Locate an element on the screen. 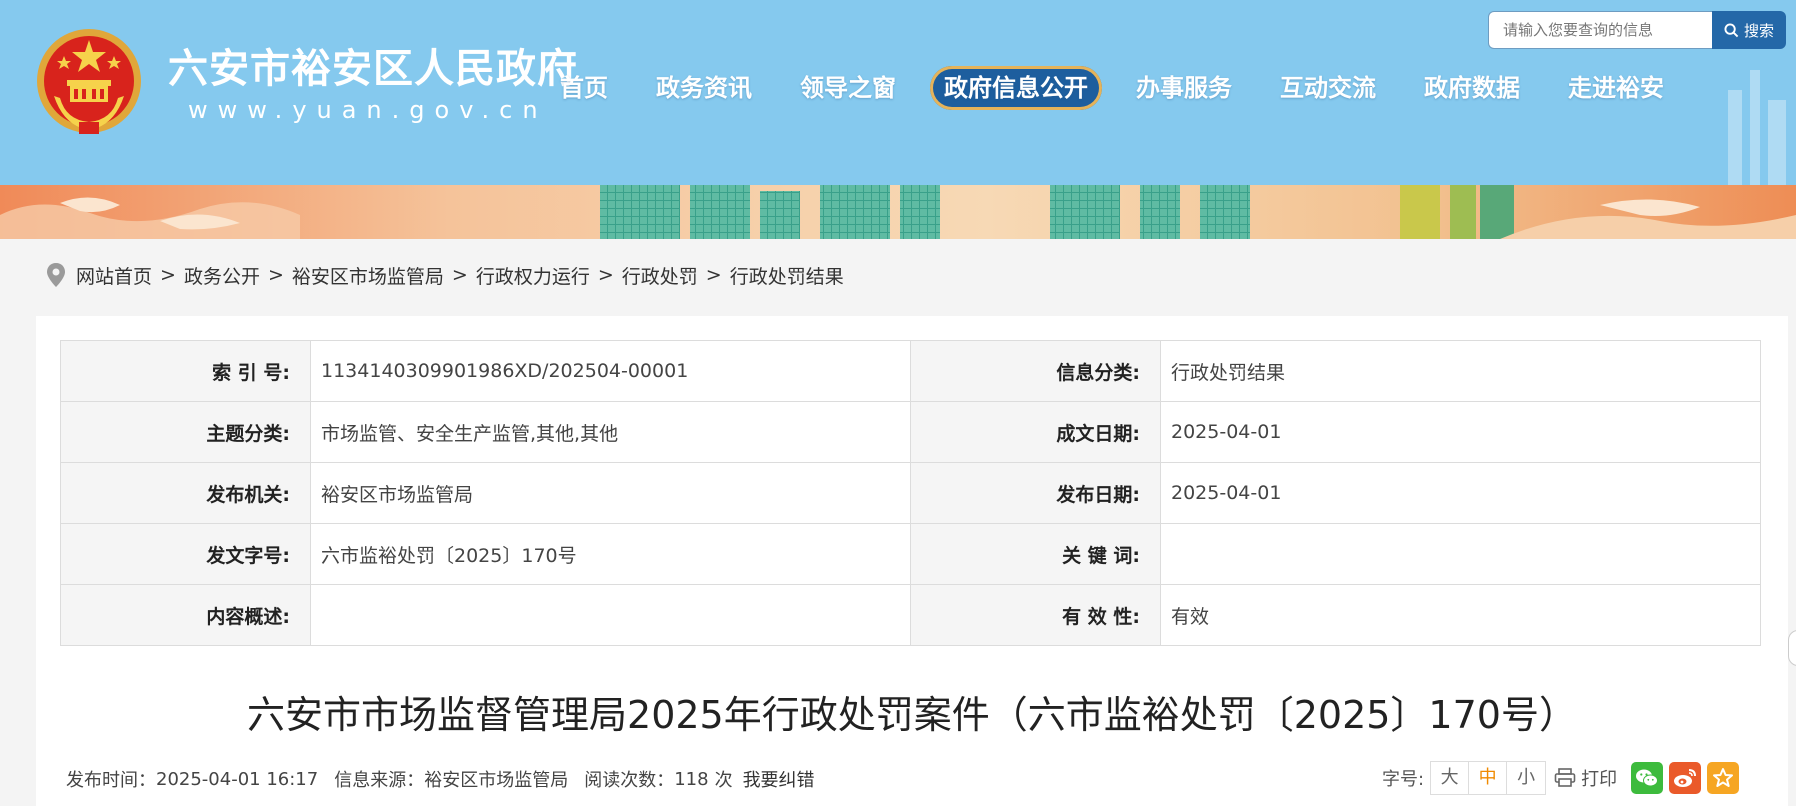 This screenshot has width=1796, height=806. index-number-value: 113414030990198​6XD/202504-00001 is located at coordinates (610, 371).